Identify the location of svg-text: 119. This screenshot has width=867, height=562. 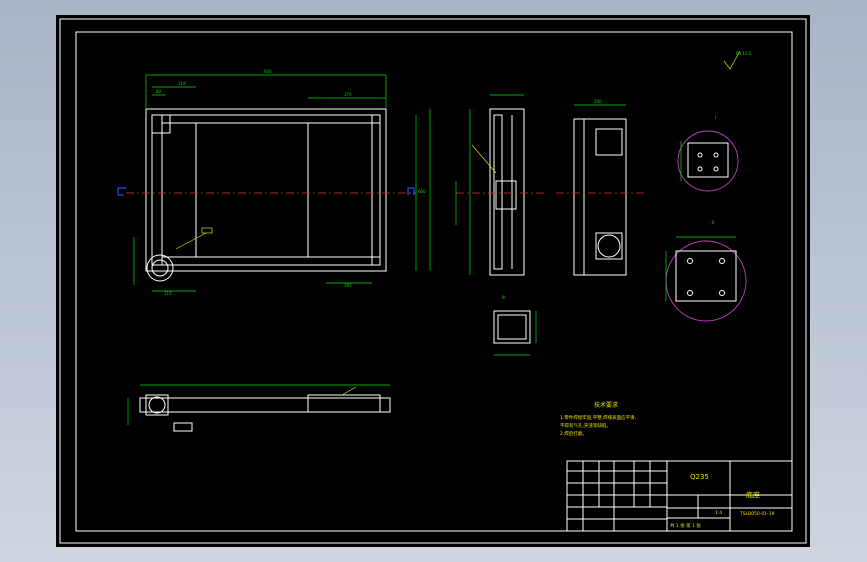
(182, 83).